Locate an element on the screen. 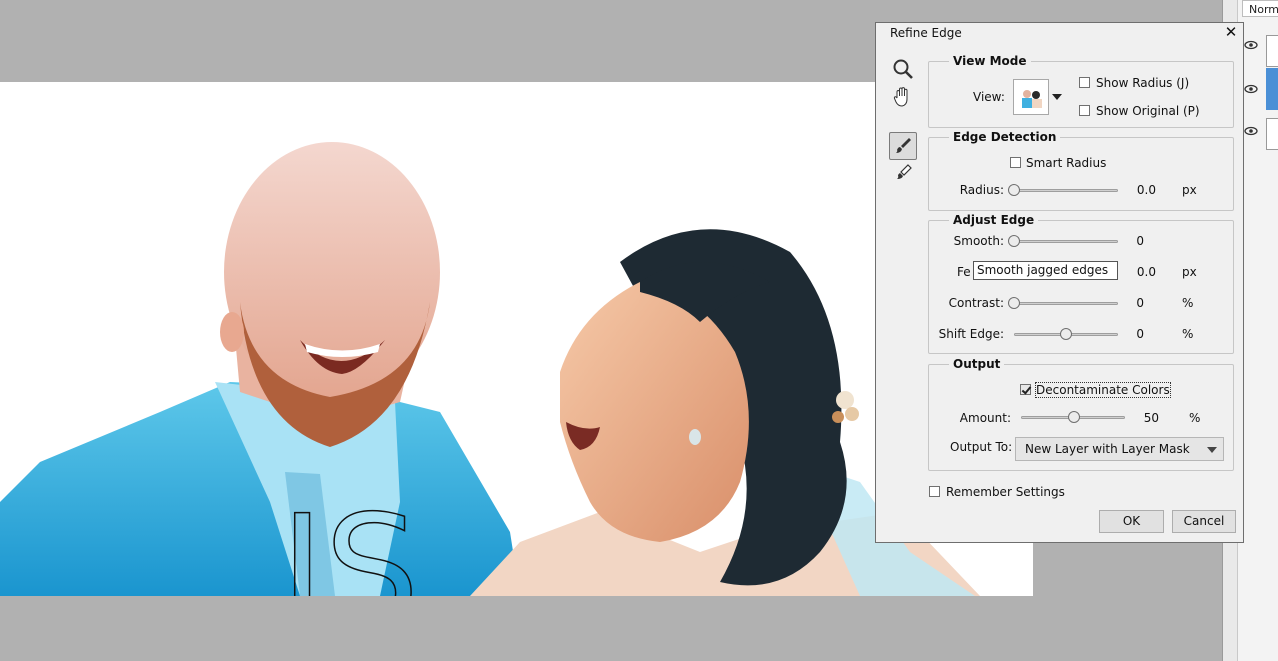 The height and width of the screenshot is (661, 1278). smooth-slider is located at coordinates (1063, 241).